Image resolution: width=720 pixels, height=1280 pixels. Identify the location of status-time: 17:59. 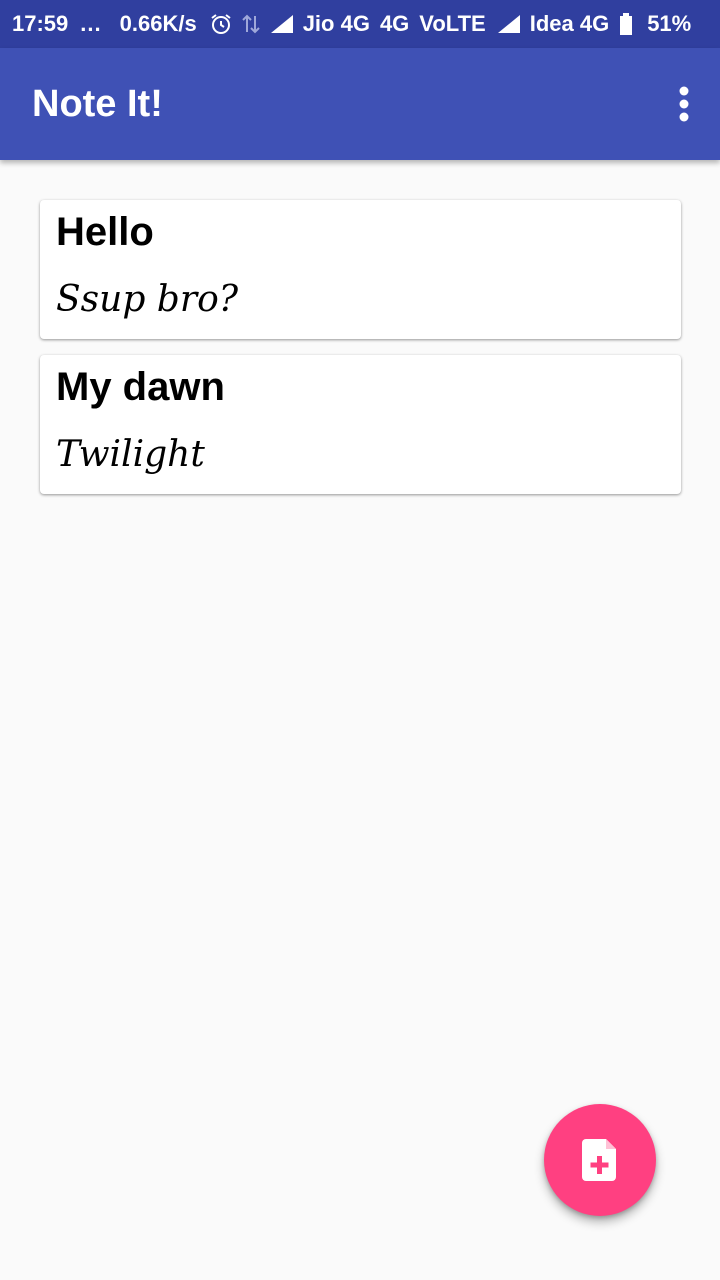
(40, 23).